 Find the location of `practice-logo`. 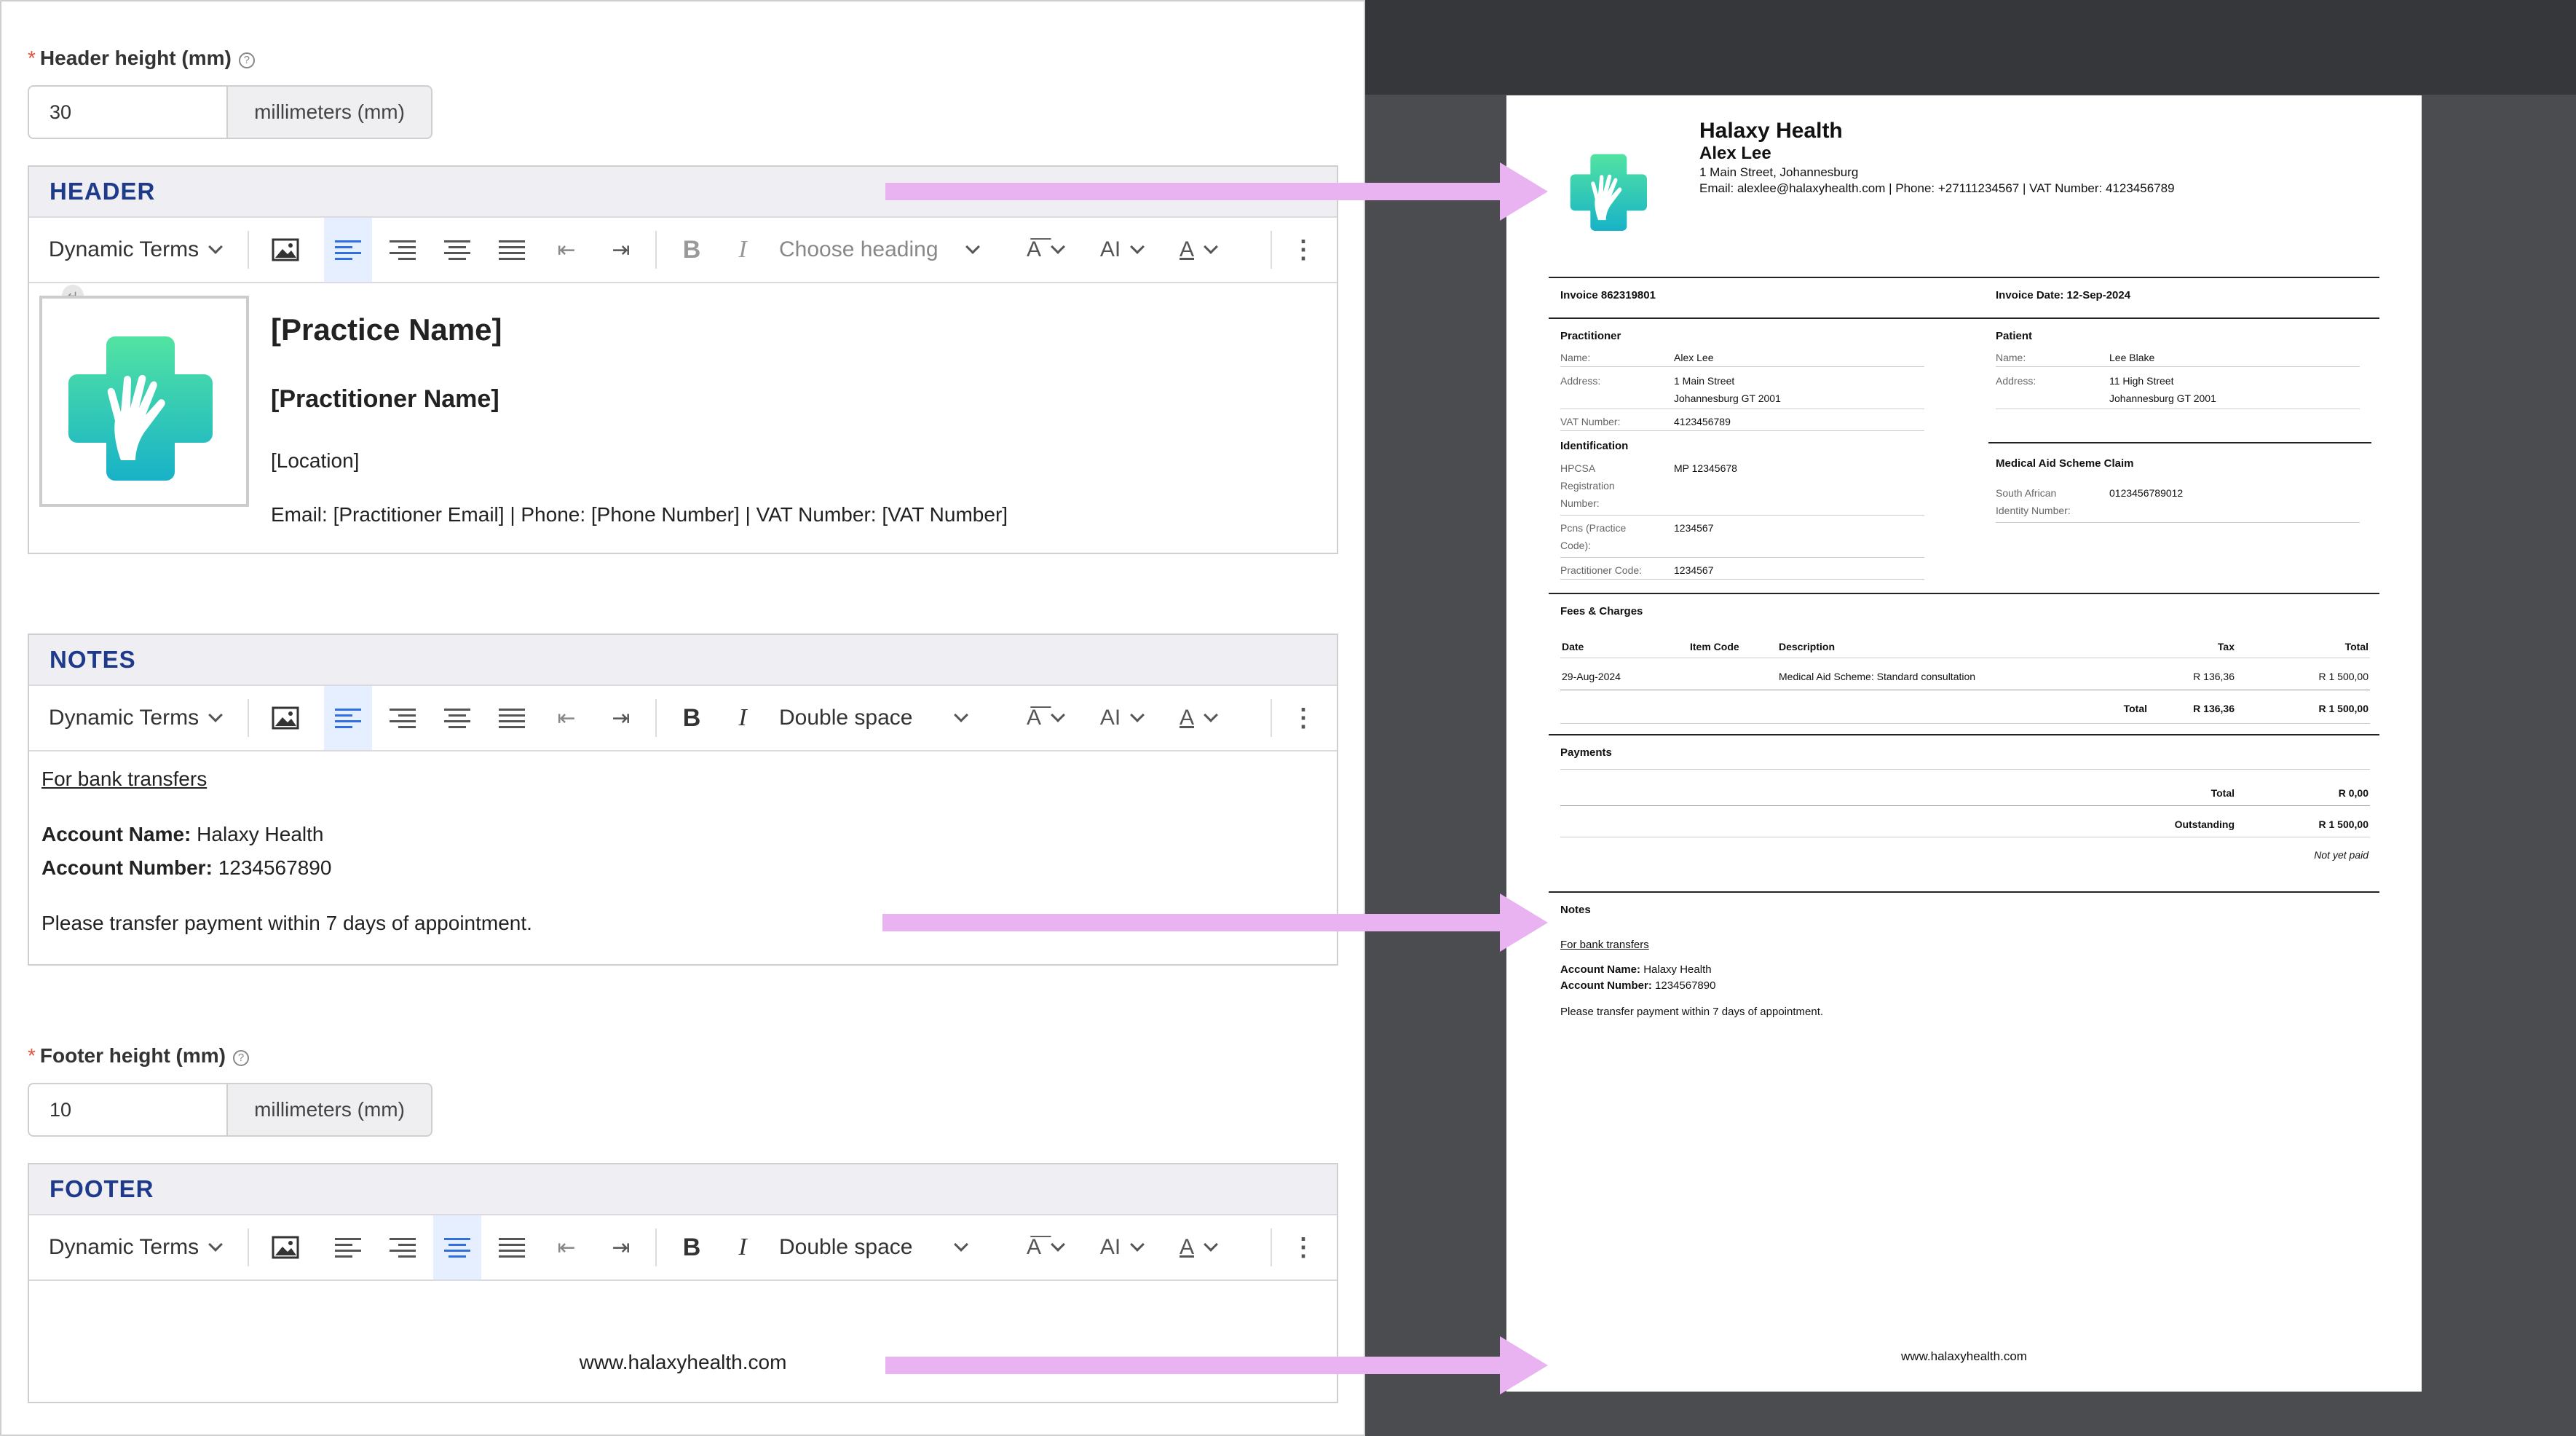

practice-logo is located at coordinates (144, 401).